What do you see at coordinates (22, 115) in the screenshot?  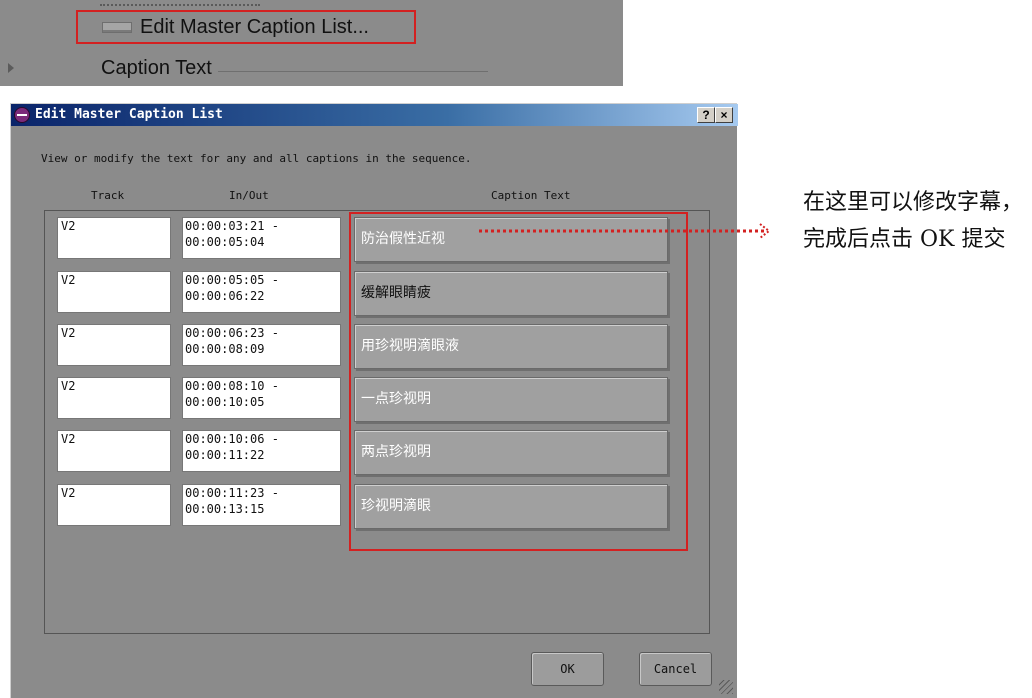 I see `app-icon` at bounding box center [22, 115].